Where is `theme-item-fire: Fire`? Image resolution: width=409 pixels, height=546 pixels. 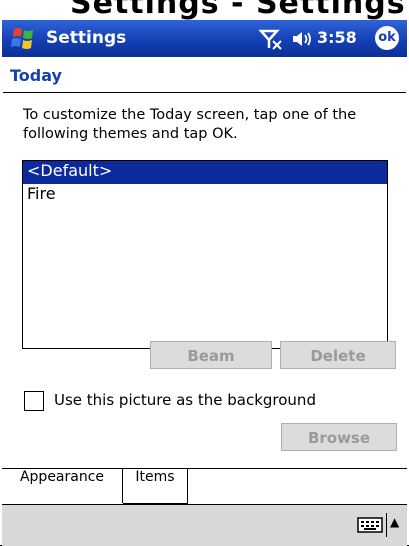
theme-item-fire: Fire is located at coordinates (205, 195).